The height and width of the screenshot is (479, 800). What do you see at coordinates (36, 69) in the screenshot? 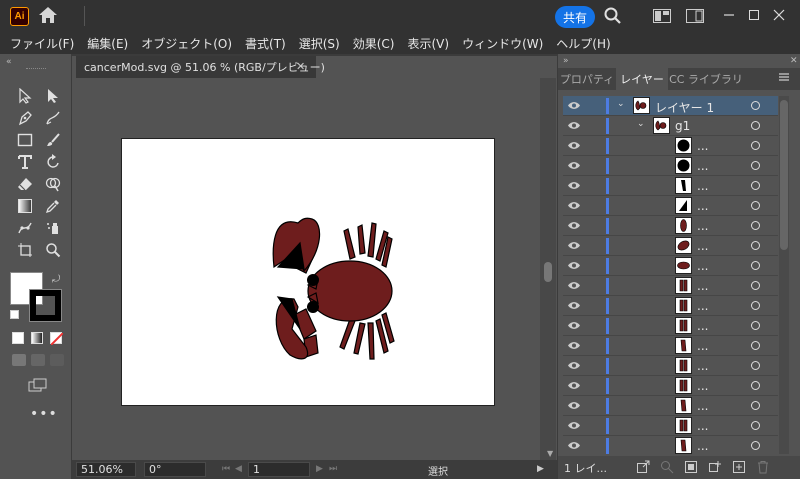
I see `tools-grip` at bounding box center [36, 69].